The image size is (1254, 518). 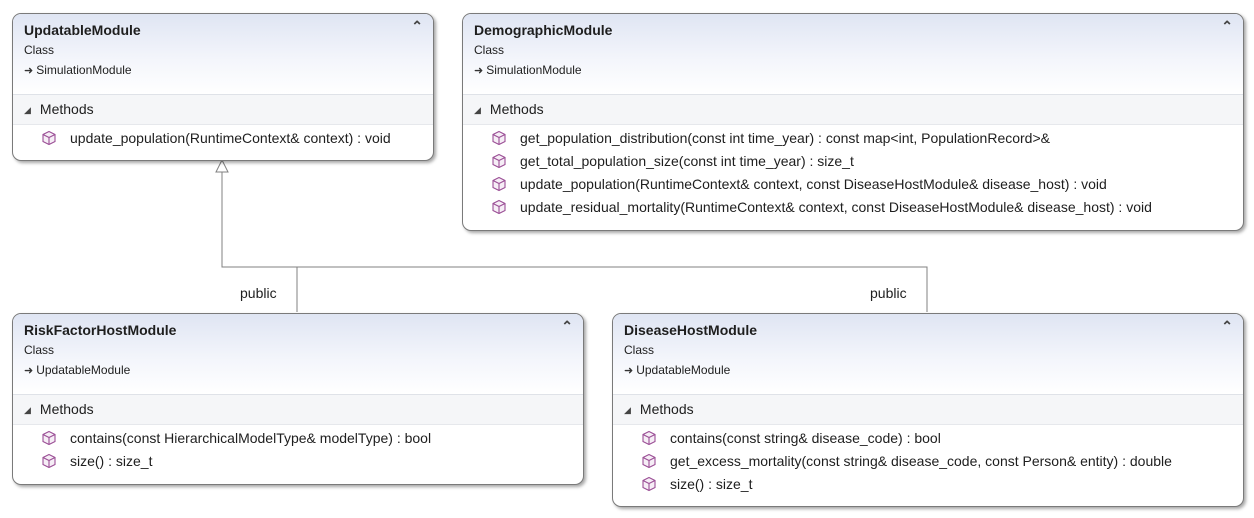 I want to click on inheritance-arrowhead, so click(x=222, y=165).